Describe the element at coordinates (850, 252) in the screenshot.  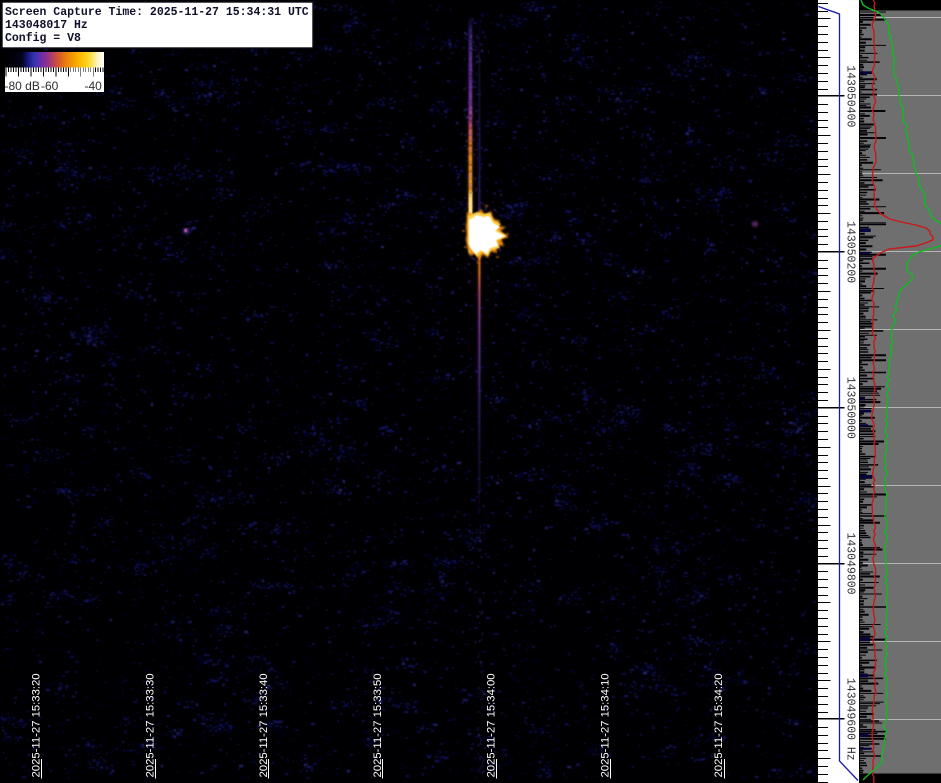
I see `svg-text: 143050200` at that location.